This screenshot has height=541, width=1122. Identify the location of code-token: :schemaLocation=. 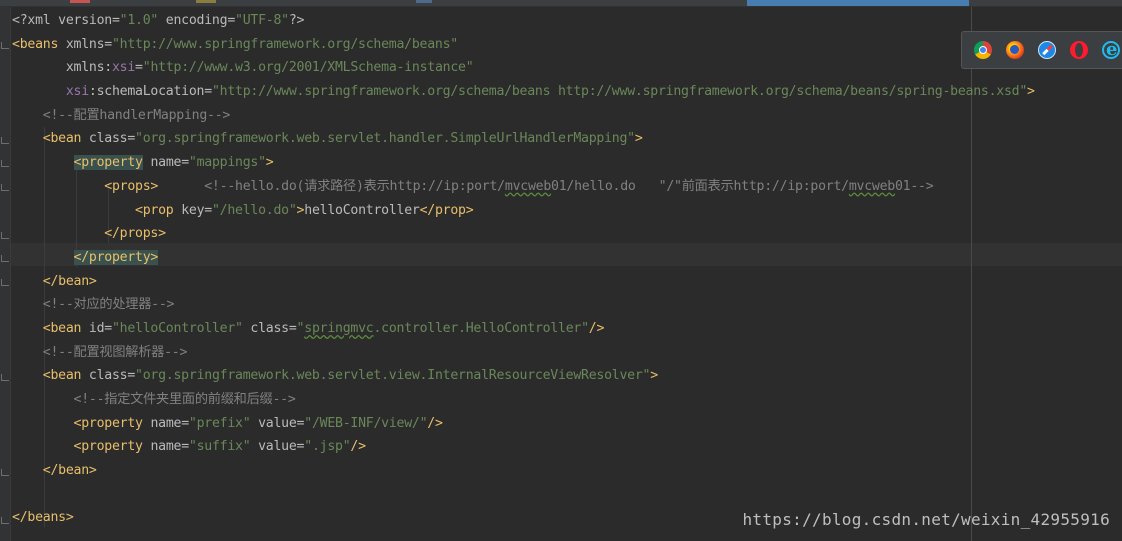
(150, 92).